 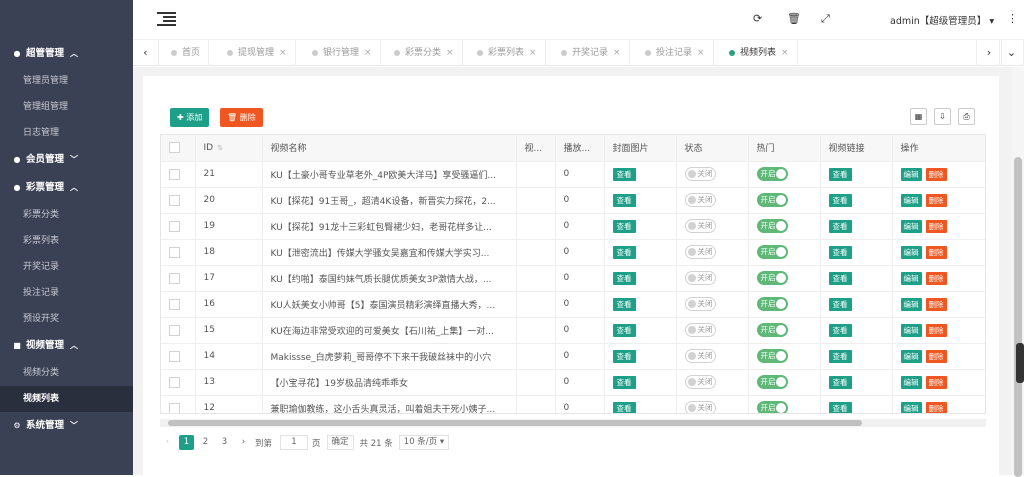 What do you see at coordinates (241, 117) in the screenshot?
I see `delete-button: 🗑 删除` at bounding box center [241, 117].